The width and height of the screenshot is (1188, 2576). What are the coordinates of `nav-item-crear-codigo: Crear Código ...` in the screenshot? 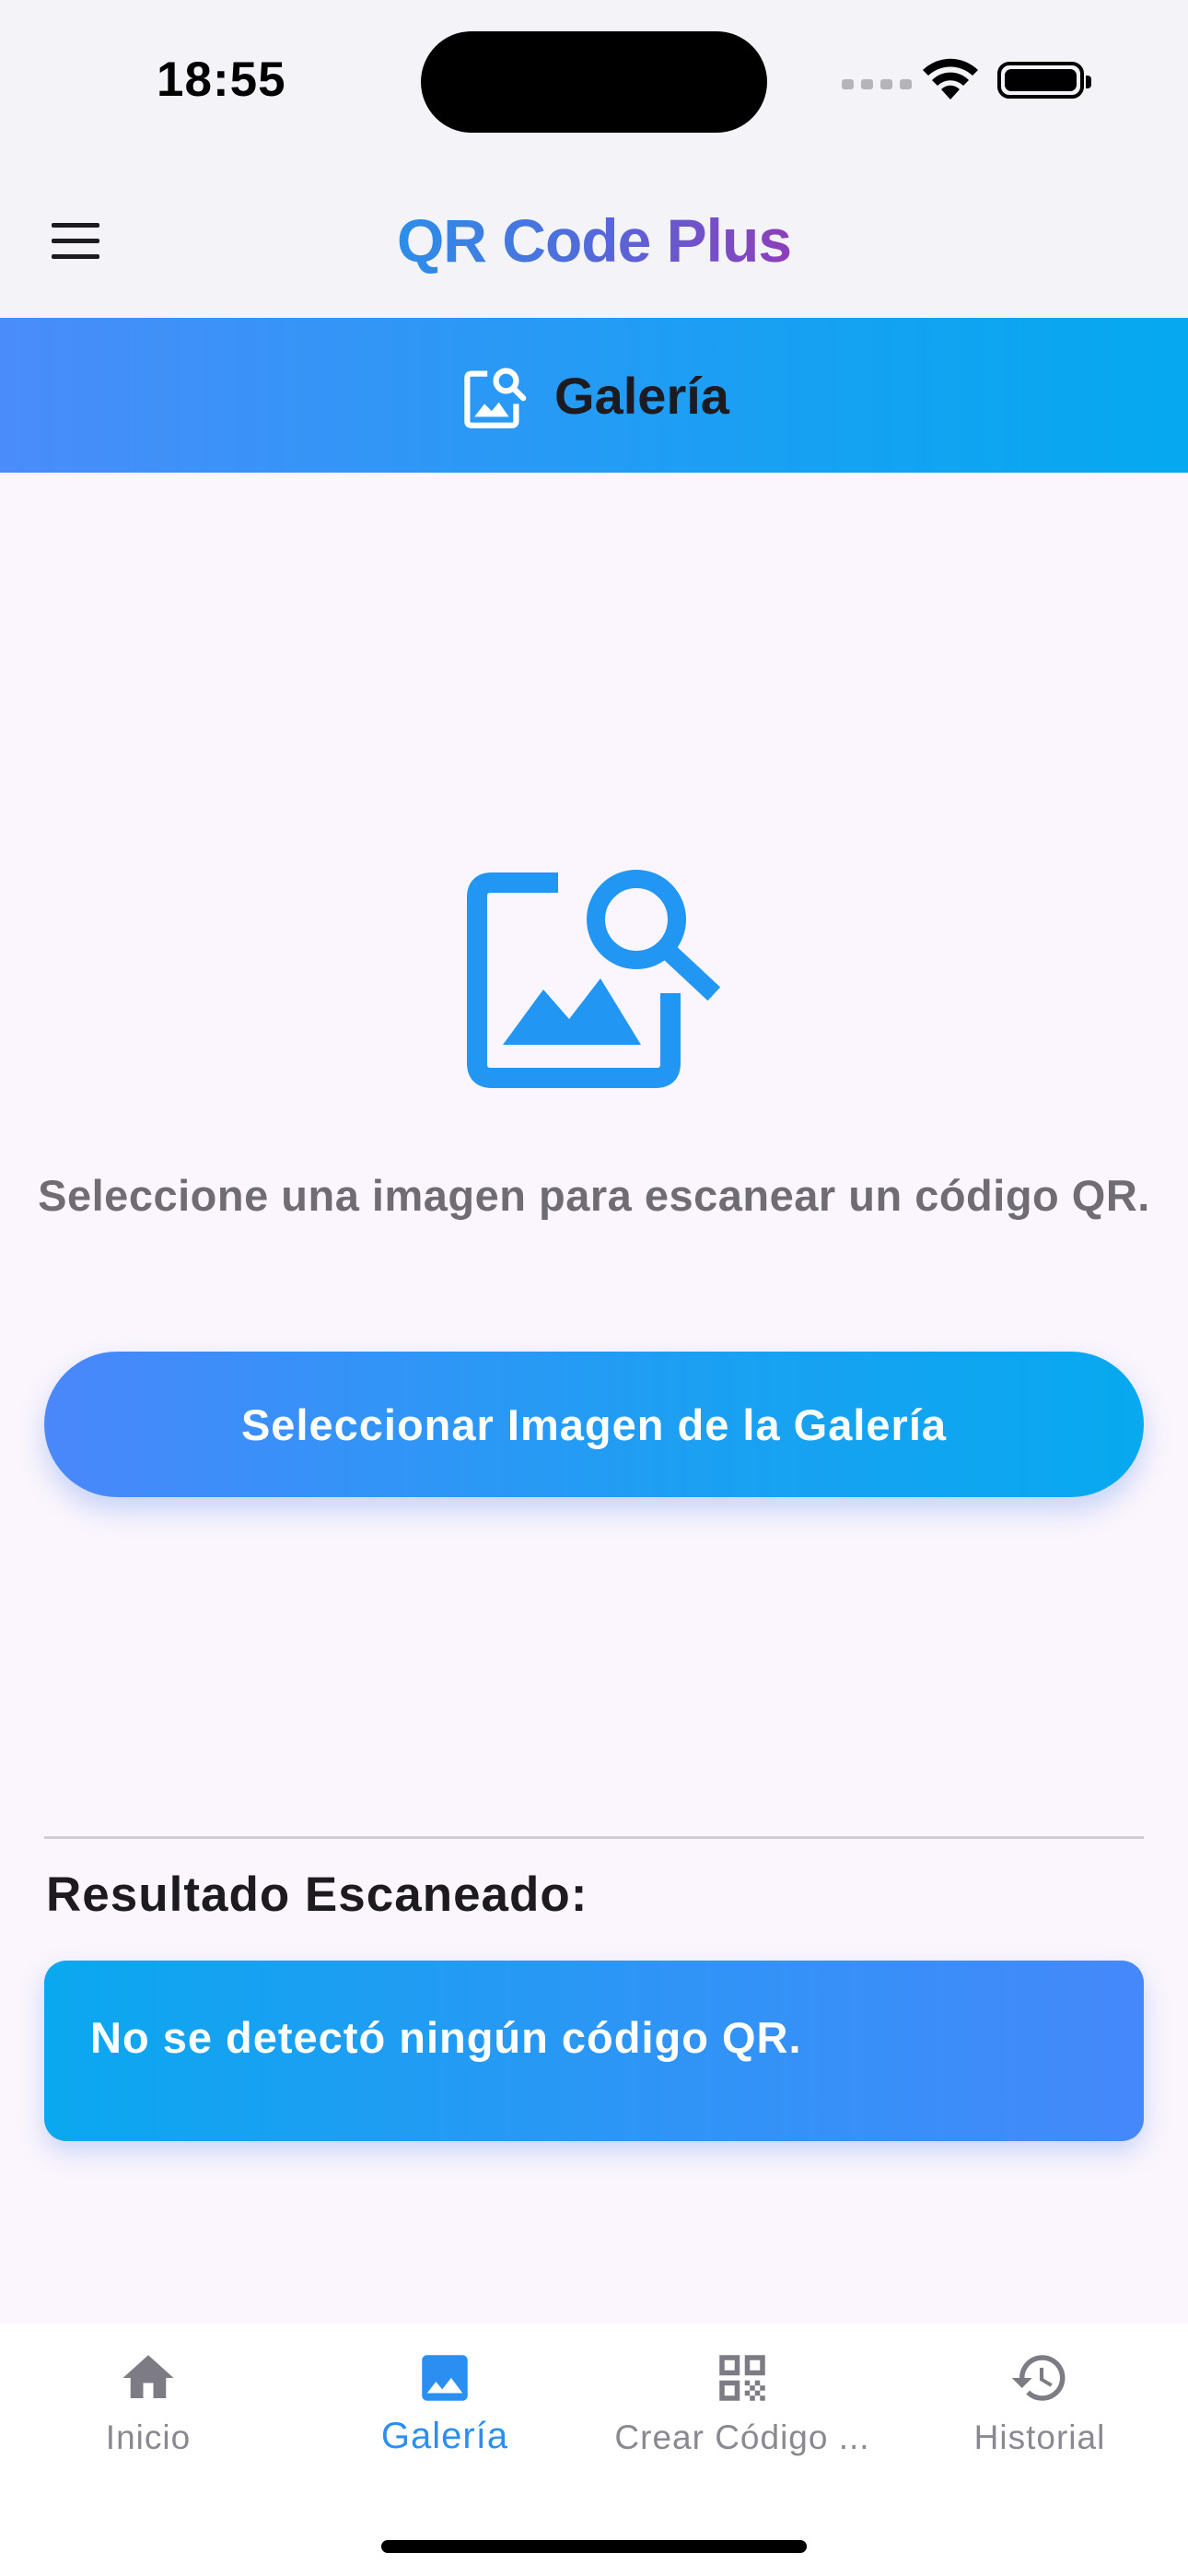 It's located at (742, 2416).